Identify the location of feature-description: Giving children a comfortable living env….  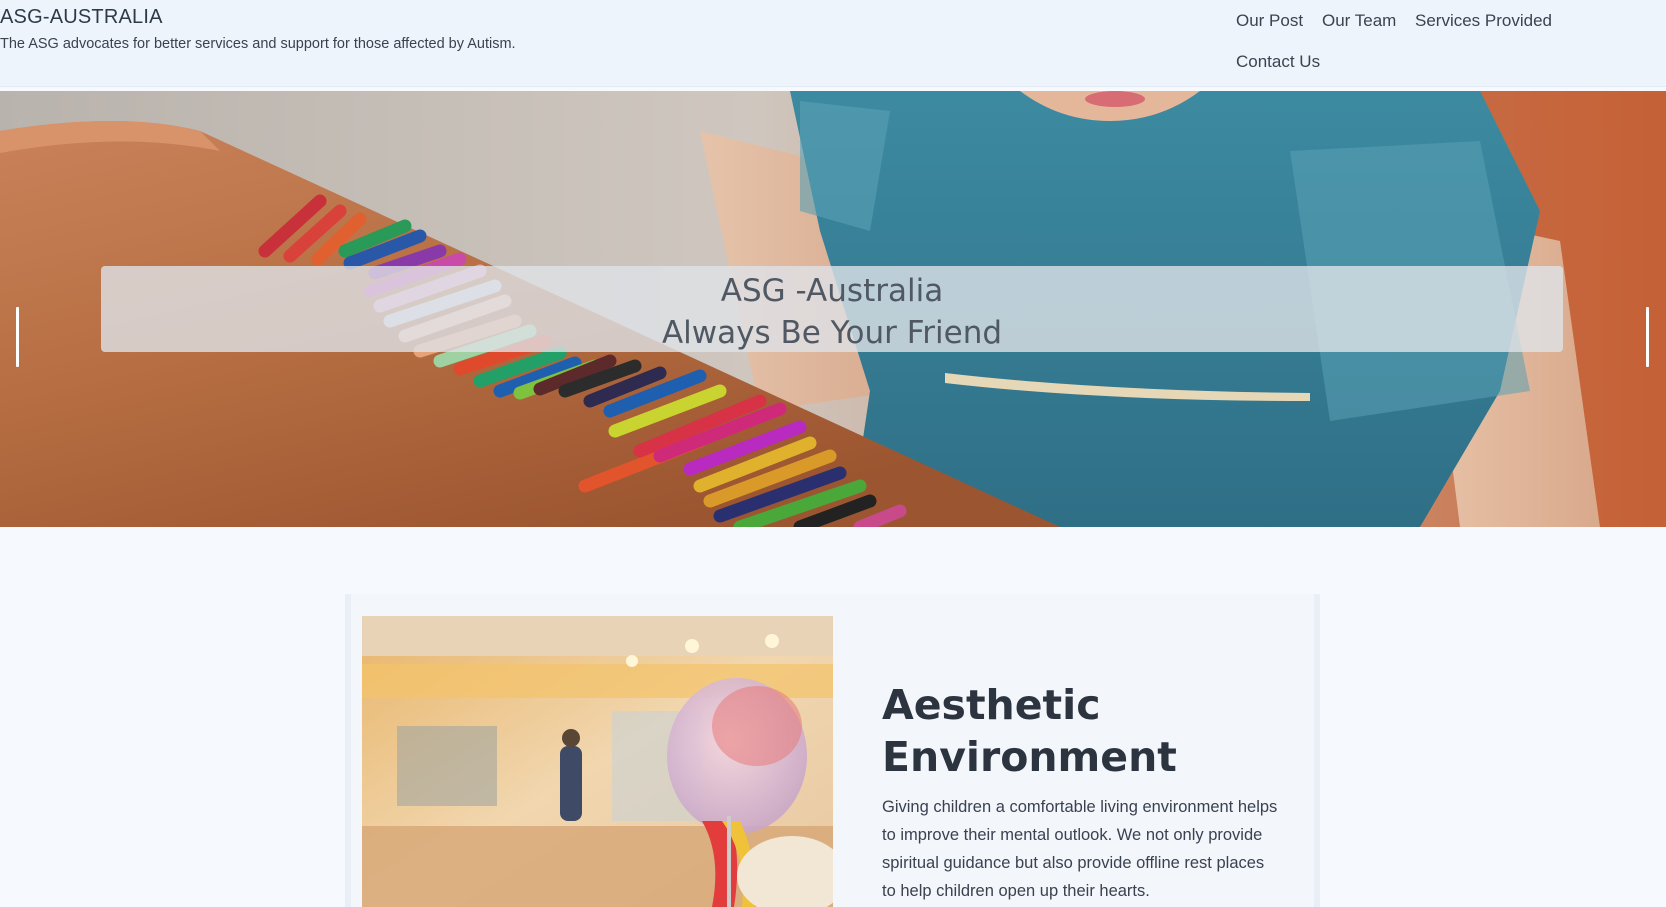
(1080, 848).